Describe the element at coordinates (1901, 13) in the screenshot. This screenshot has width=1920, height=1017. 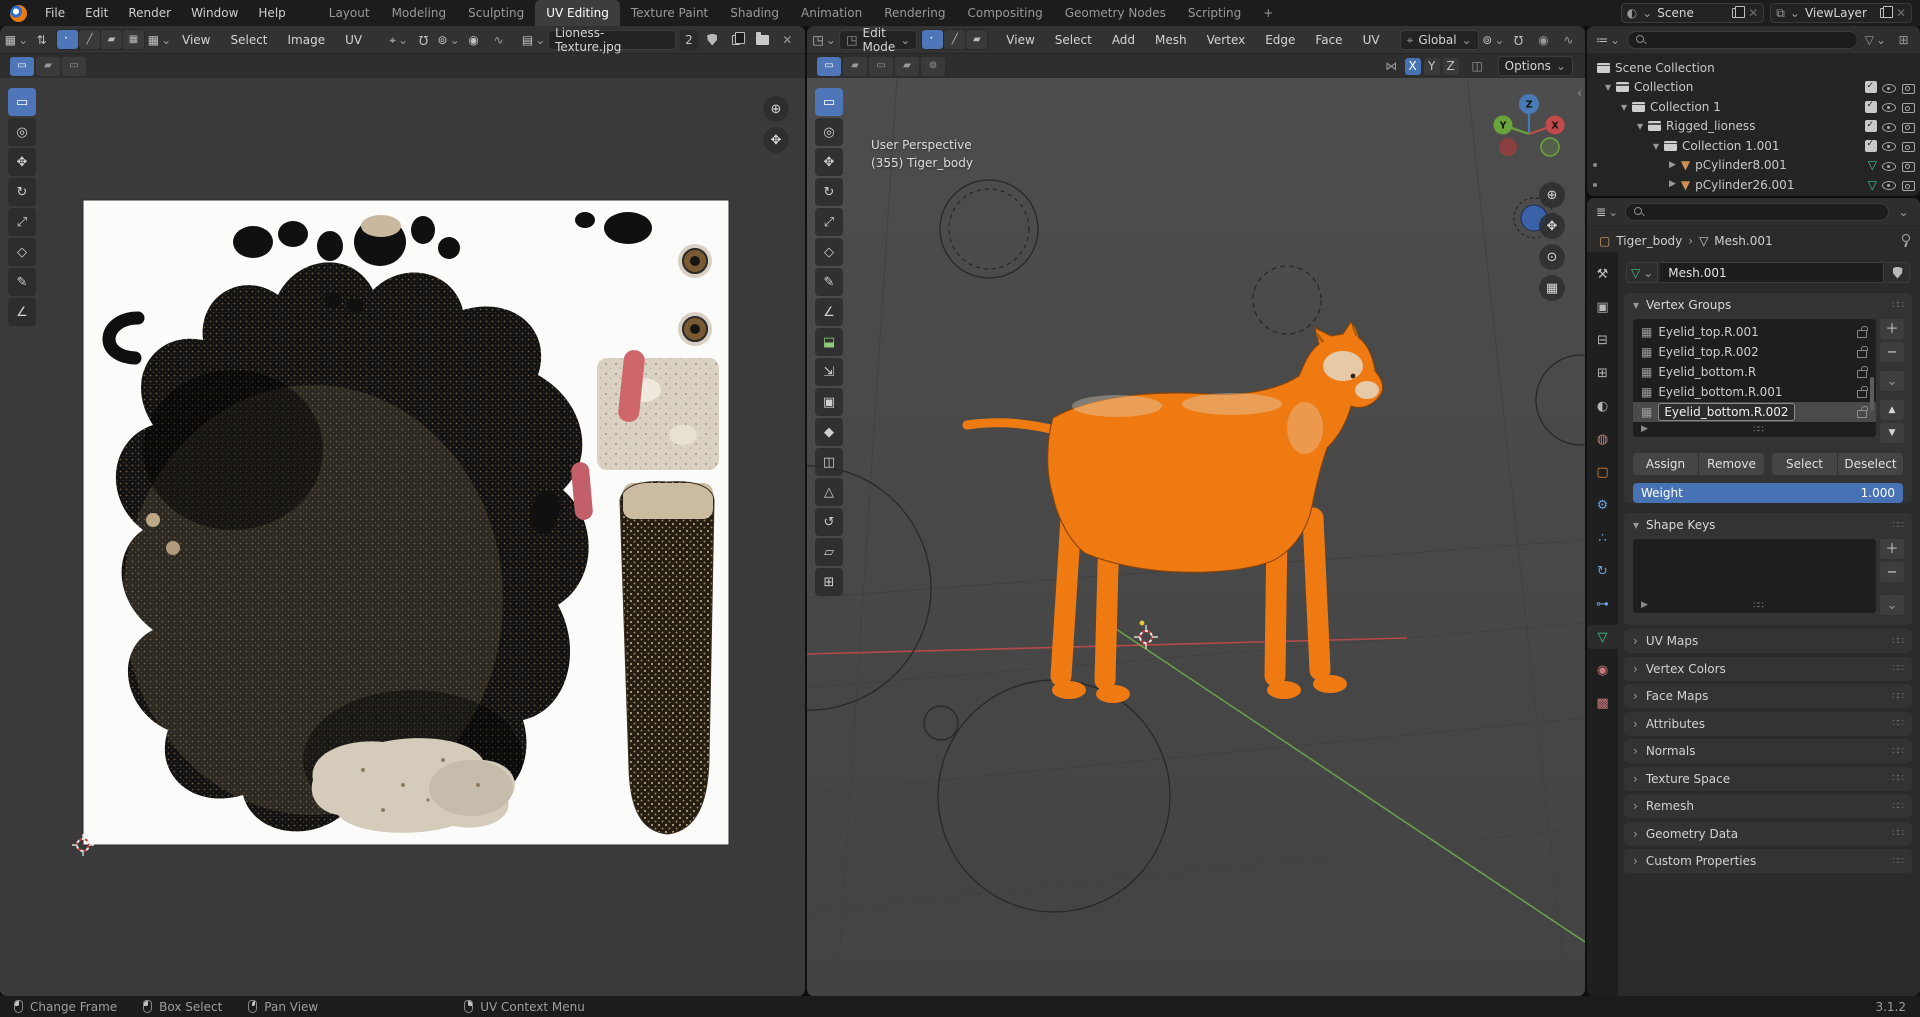
I see `close-icon: ✕` at that location.